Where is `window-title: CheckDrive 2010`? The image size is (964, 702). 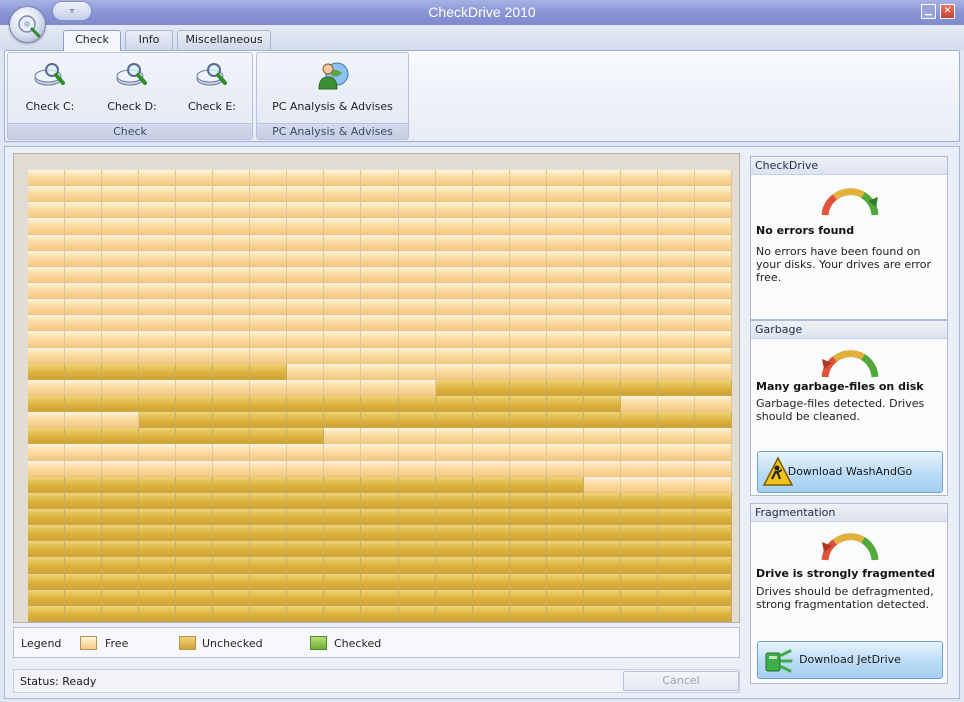 window-title: CheckDrive 2010 is located at coordinates (482, 12).